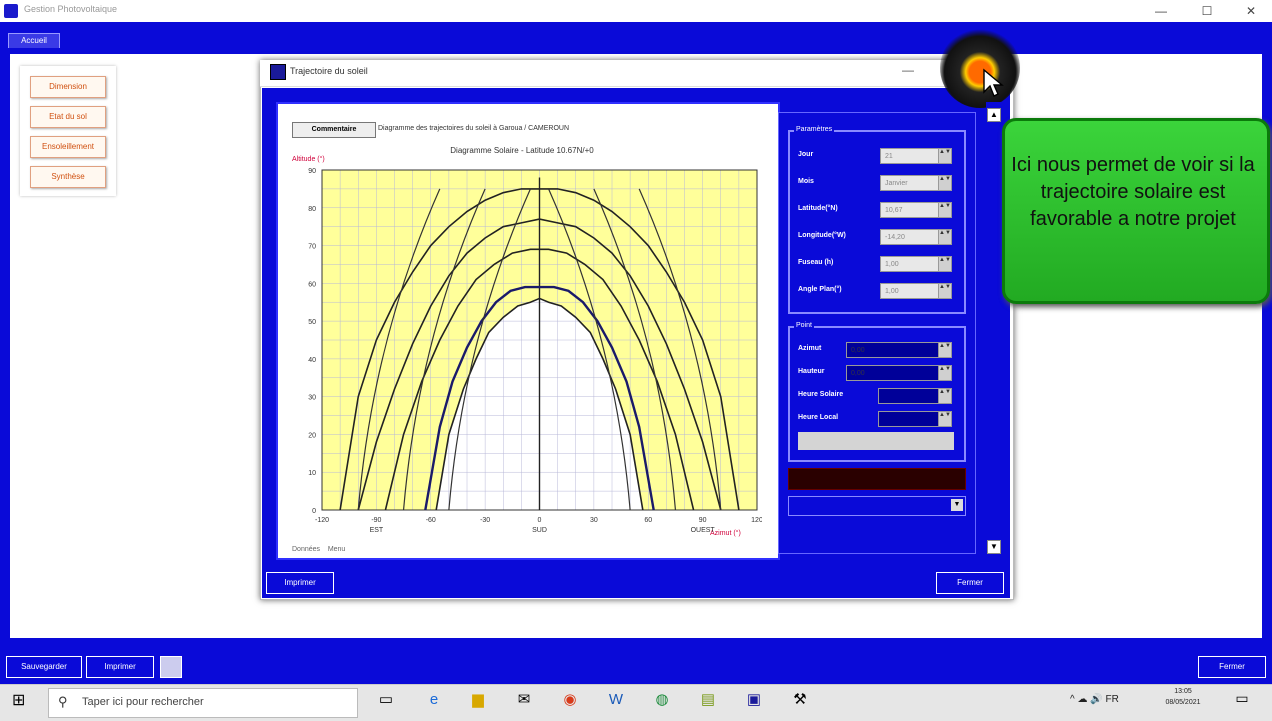 This screenshot has height=721, width=1272. I want to click on dialog-icon, so click(278, 72).